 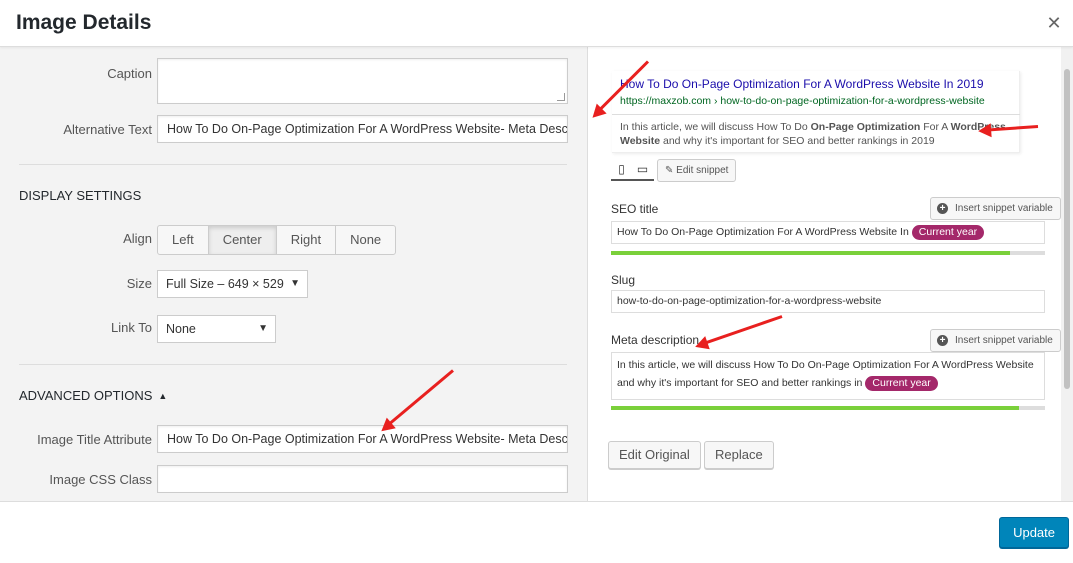 I want to click on advanced-options-toggle: ADVANCED OPTIONS ▲, so click(x=93, y=395).